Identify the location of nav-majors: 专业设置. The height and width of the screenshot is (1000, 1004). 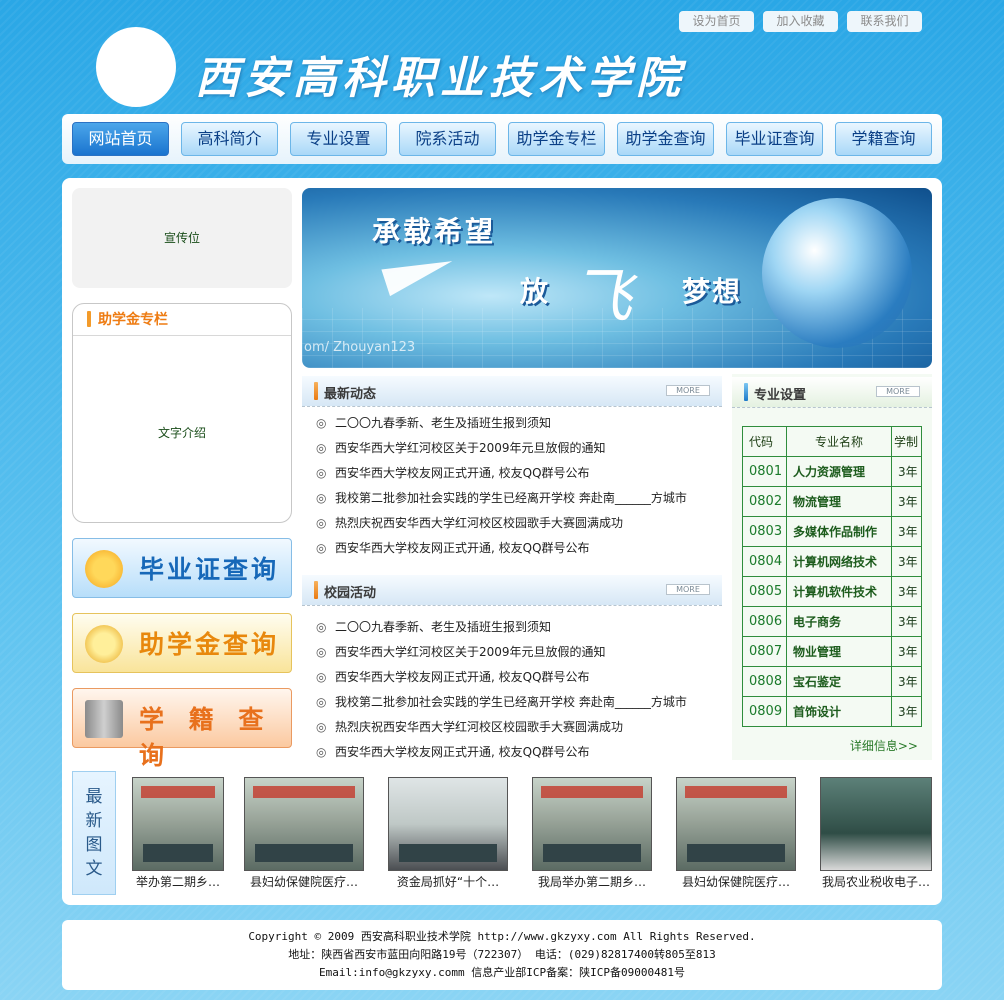
(338, 139).